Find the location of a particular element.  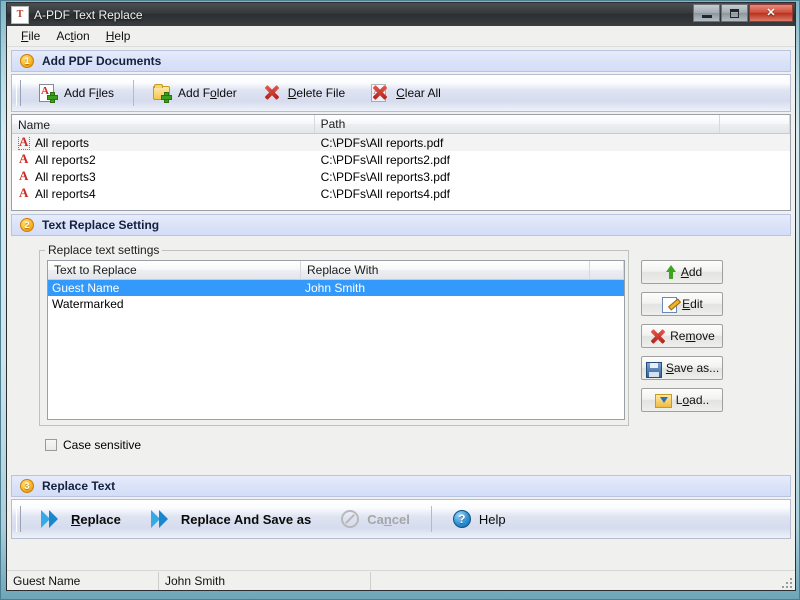

file-path: C:\PDFs\All reports4.pdf is located at coordinates (385, 193).